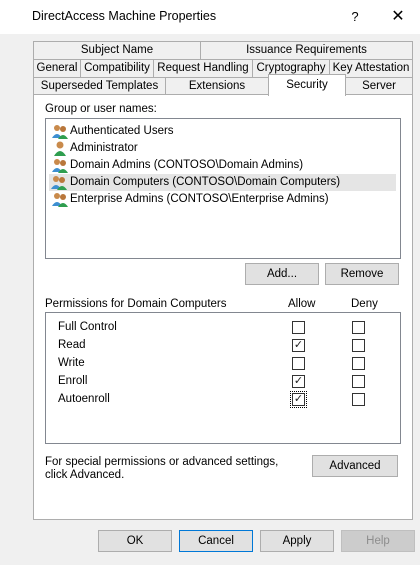  I want to click on principal-name: Authenticated Users, so click(122, 131).